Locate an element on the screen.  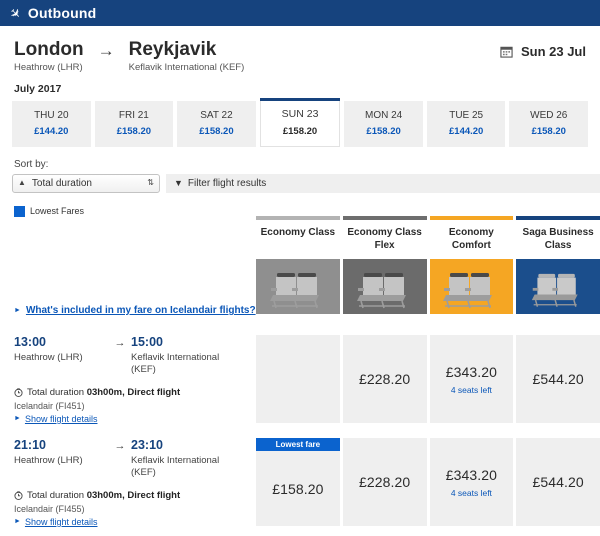
departure-time: 21:10 is located at coordinates (30, 445).